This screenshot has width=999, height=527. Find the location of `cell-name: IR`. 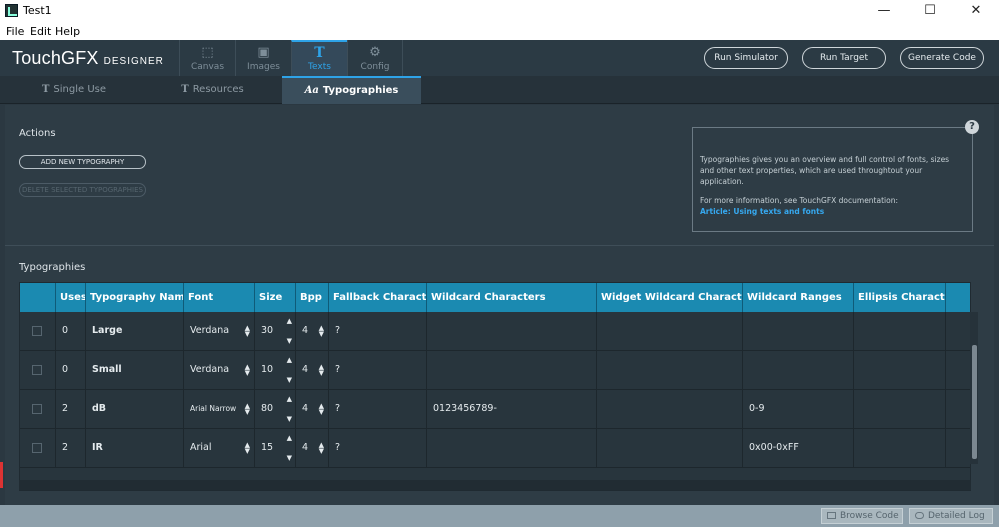

cell-name: IR is located at coordinates (135, 448).